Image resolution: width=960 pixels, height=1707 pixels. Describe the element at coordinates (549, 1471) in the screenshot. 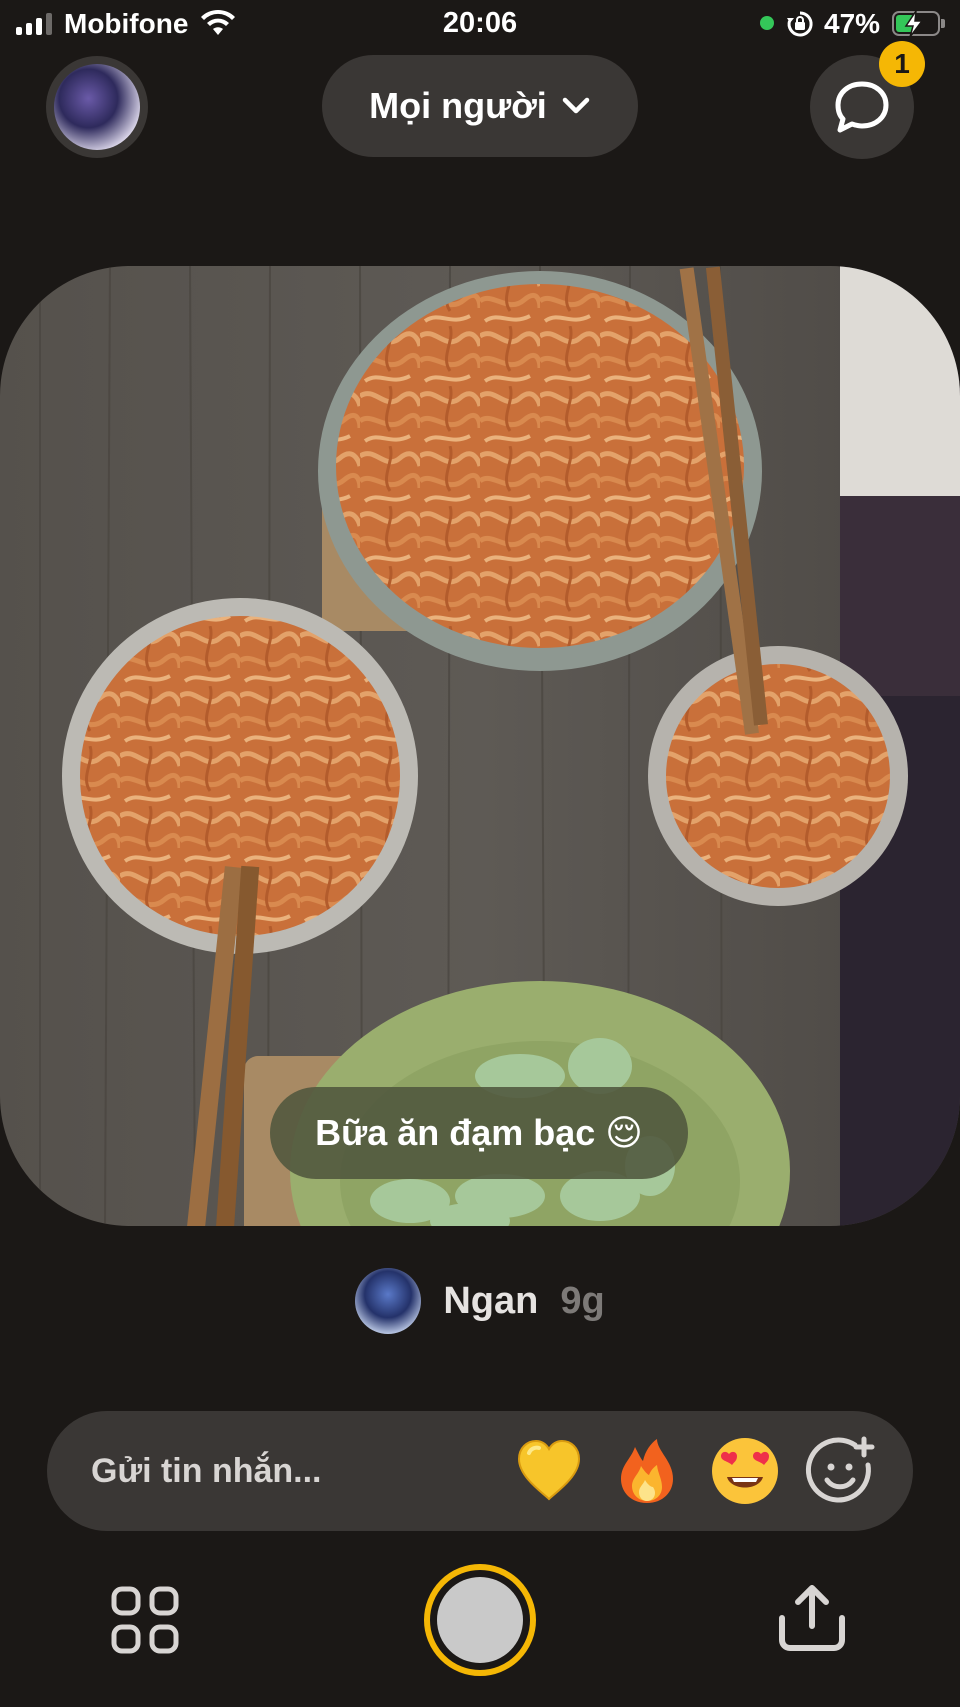

I see `yellow-heart-reaction` at that location.